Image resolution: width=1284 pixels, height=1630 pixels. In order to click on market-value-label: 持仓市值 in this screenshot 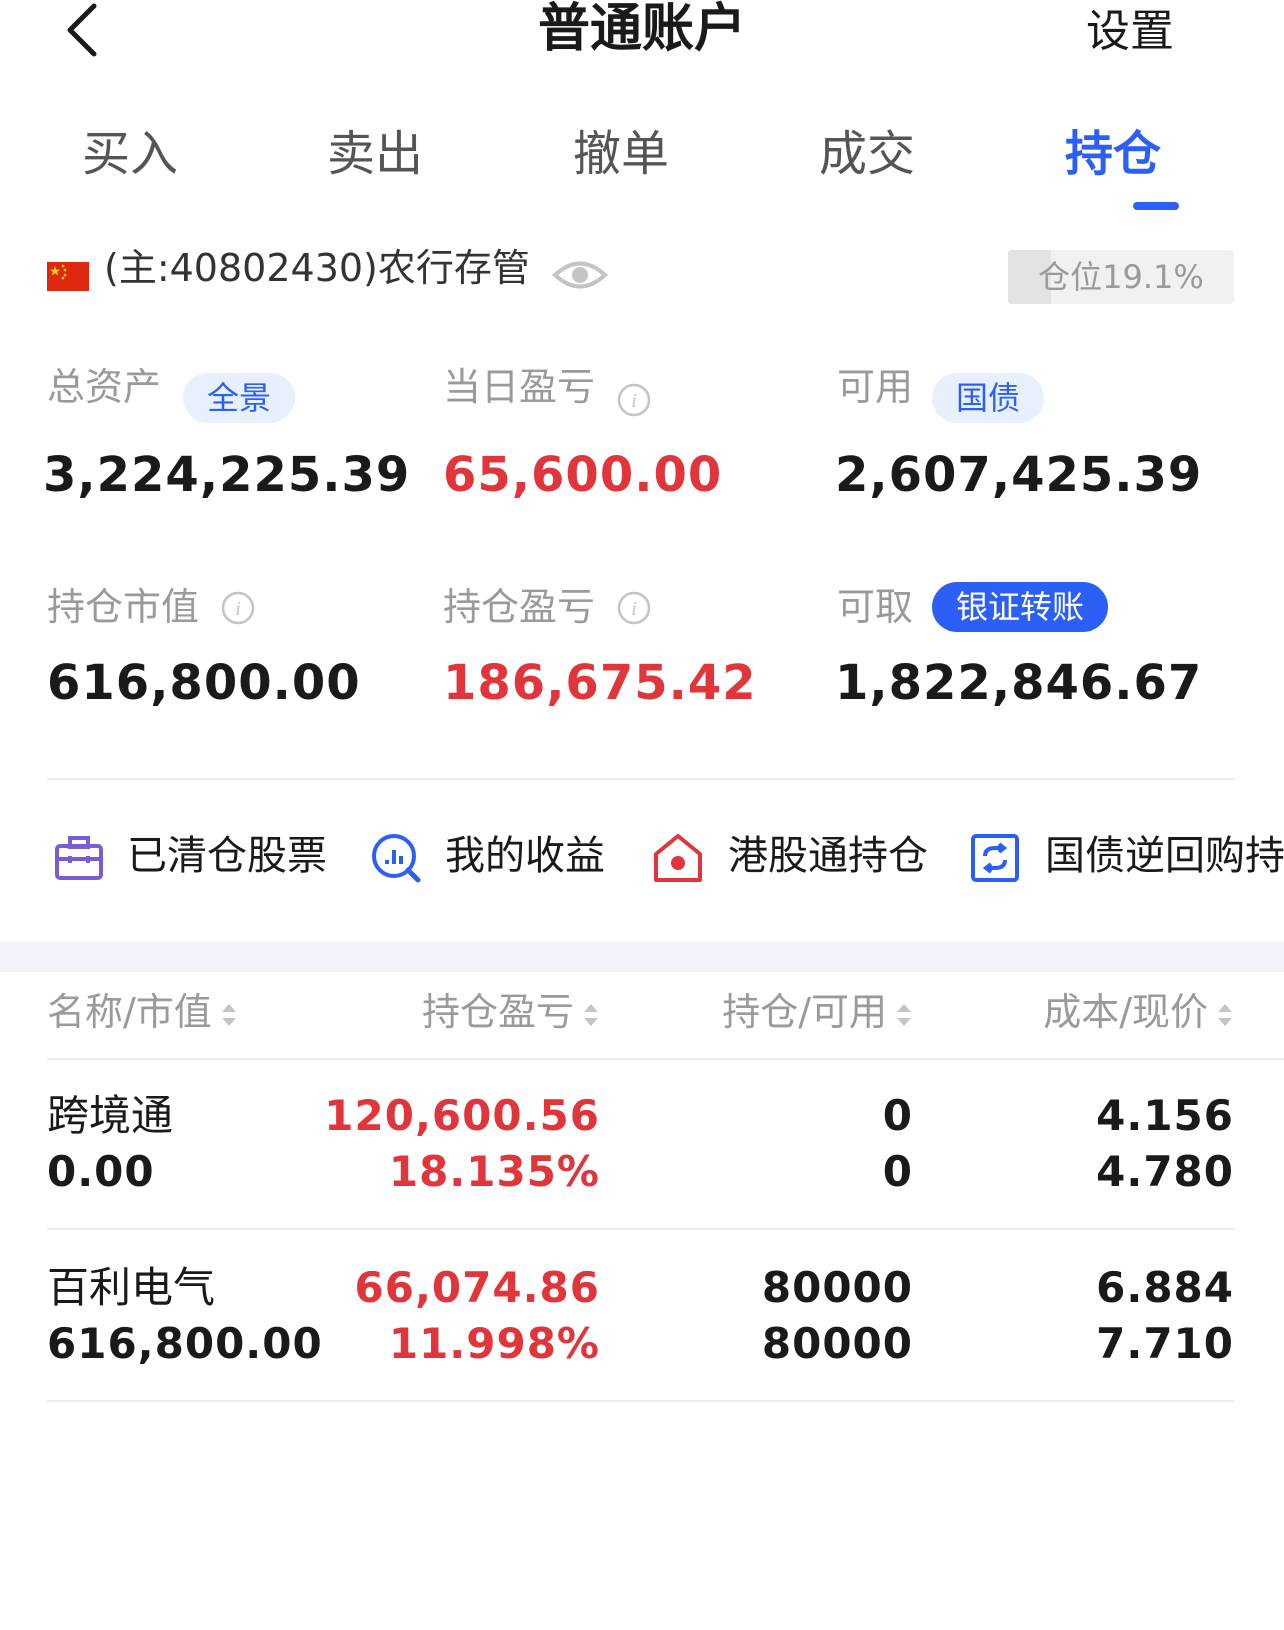, I will do `click(123, 607)`.